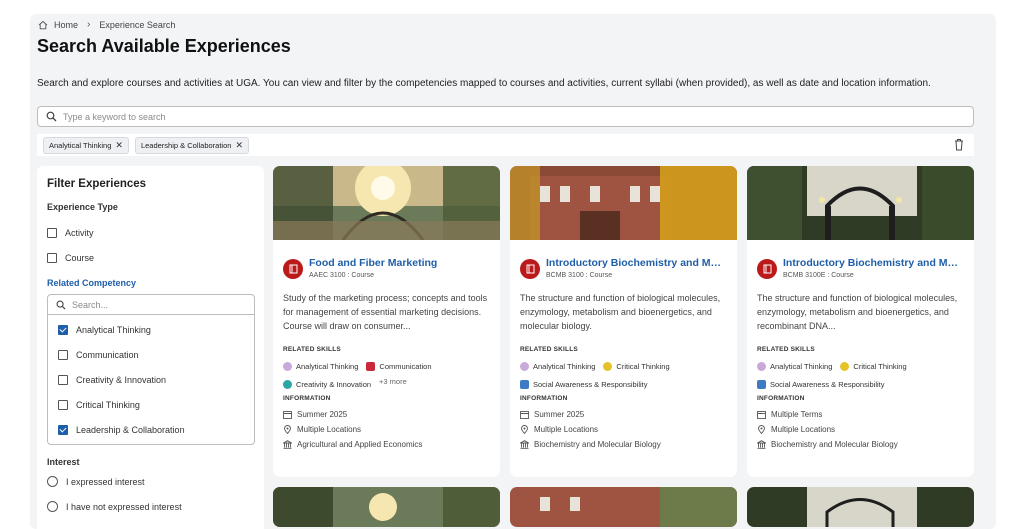  Describe the element at coordinates (579, 275) in the screenshot. I see `card-code: BCMB 3100 : Course` at that location.